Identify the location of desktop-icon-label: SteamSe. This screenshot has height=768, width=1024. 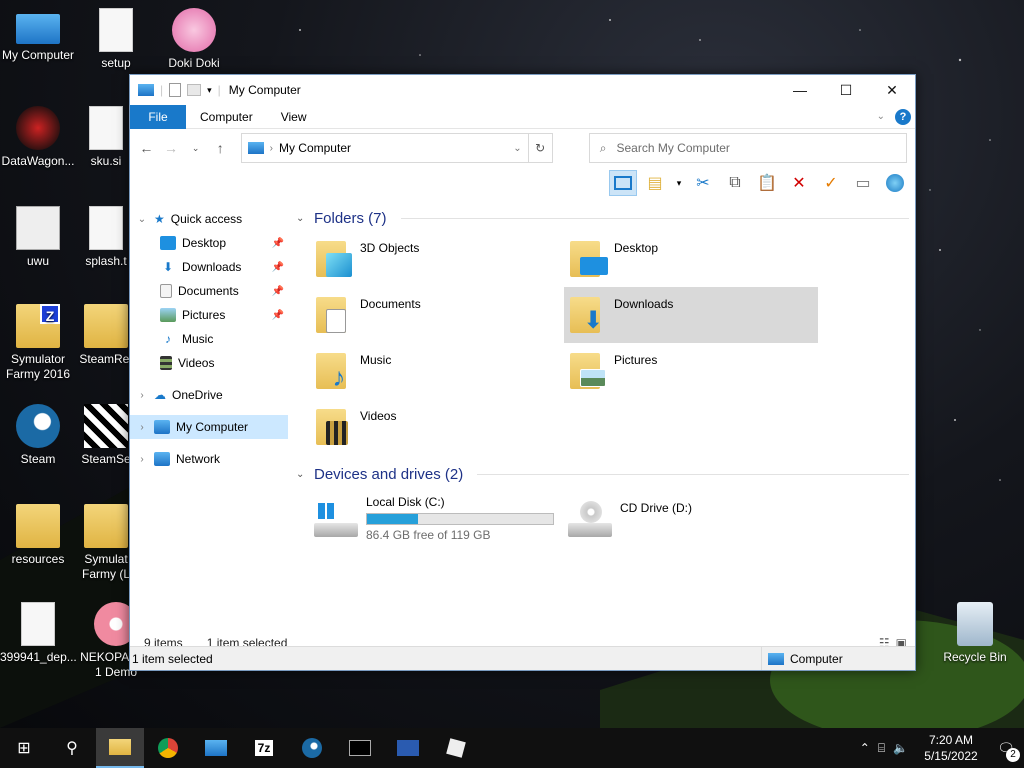
(106, 459).